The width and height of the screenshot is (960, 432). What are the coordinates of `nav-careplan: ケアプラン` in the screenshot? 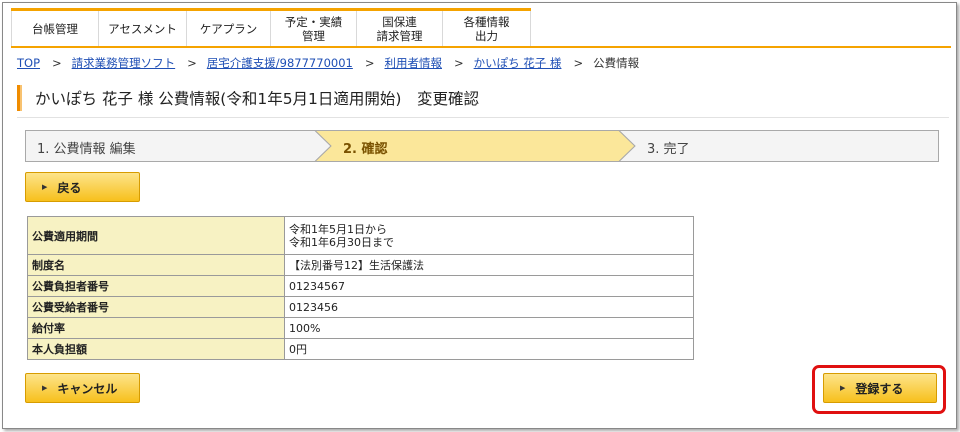 It's located at (229, 28).